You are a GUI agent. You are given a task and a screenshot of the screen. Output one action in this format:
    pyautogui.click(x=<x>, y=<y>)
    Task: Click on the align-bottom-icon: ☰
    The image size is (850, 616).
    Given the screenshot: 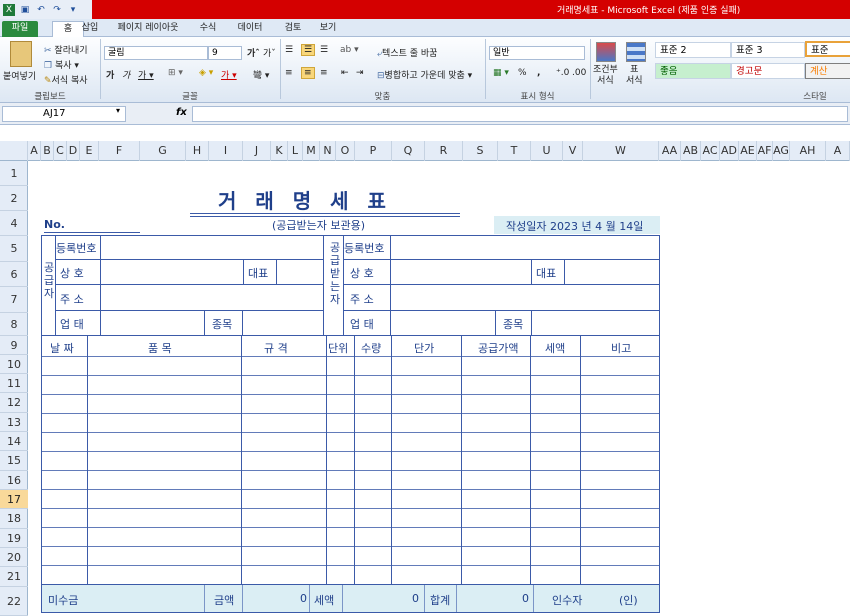 What is the action you would take?
    pyautogui.click(x=324, y=50)
    